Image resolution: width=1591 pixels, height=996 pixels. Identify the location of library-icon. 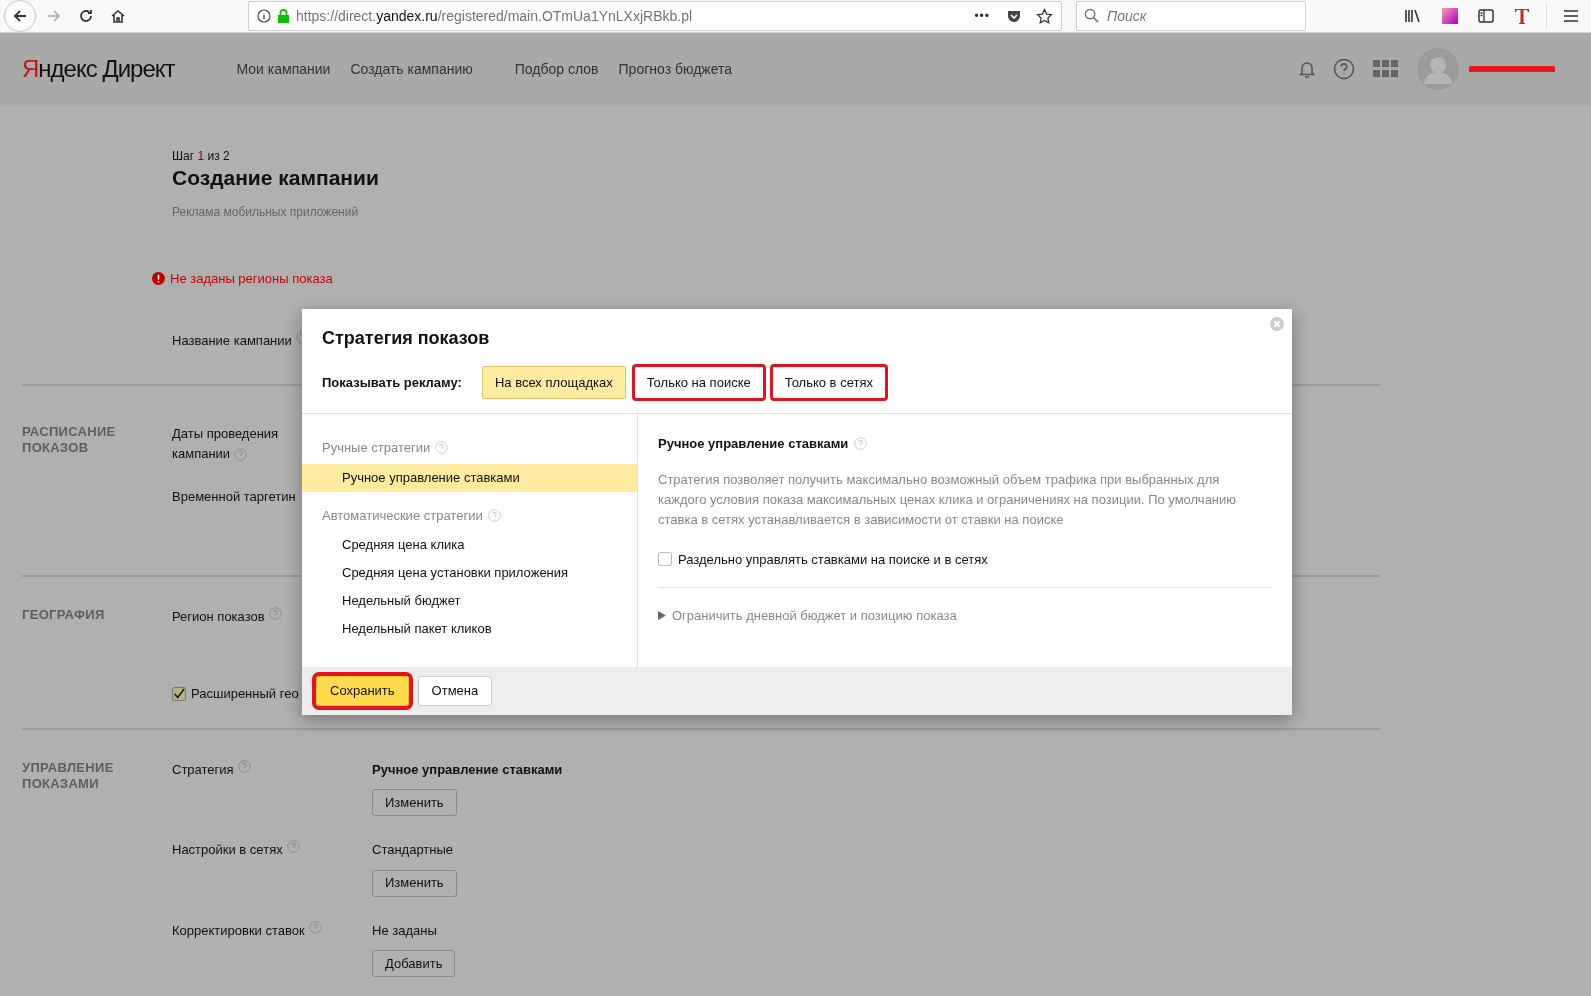
(1413, 16).